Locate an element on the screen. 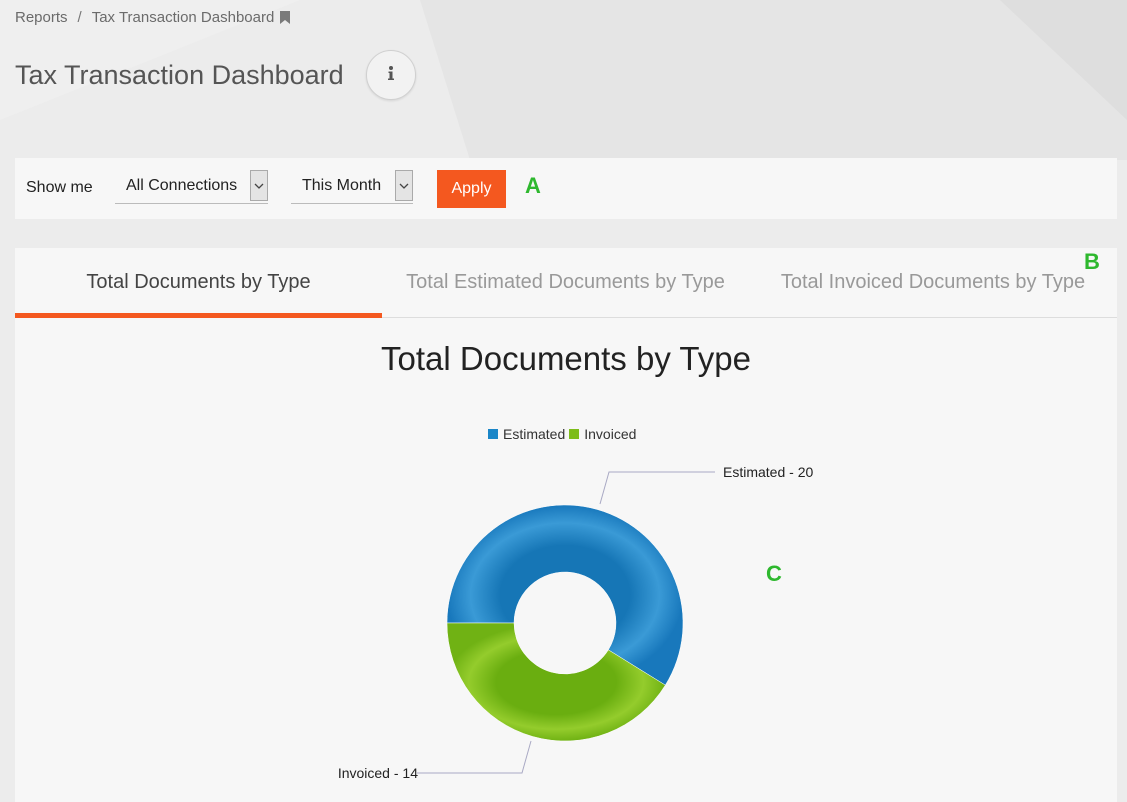 The image size is (1127, 802). period-select: This Month is located at coordinates (352, 186).